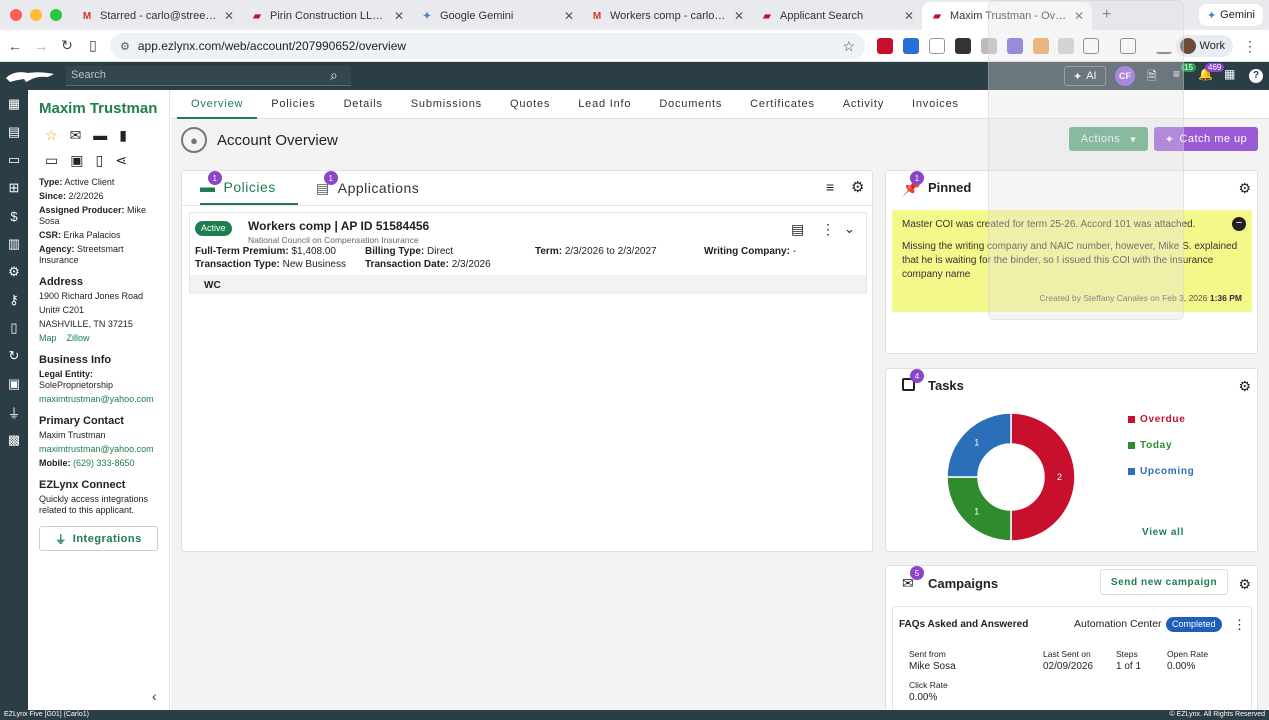  What do you see at coordinates (667, 16) in the screenshot?
I see `browser-tab: M Workers comp - carlo@streetsmart ✕` at bounding box center [667, 16].